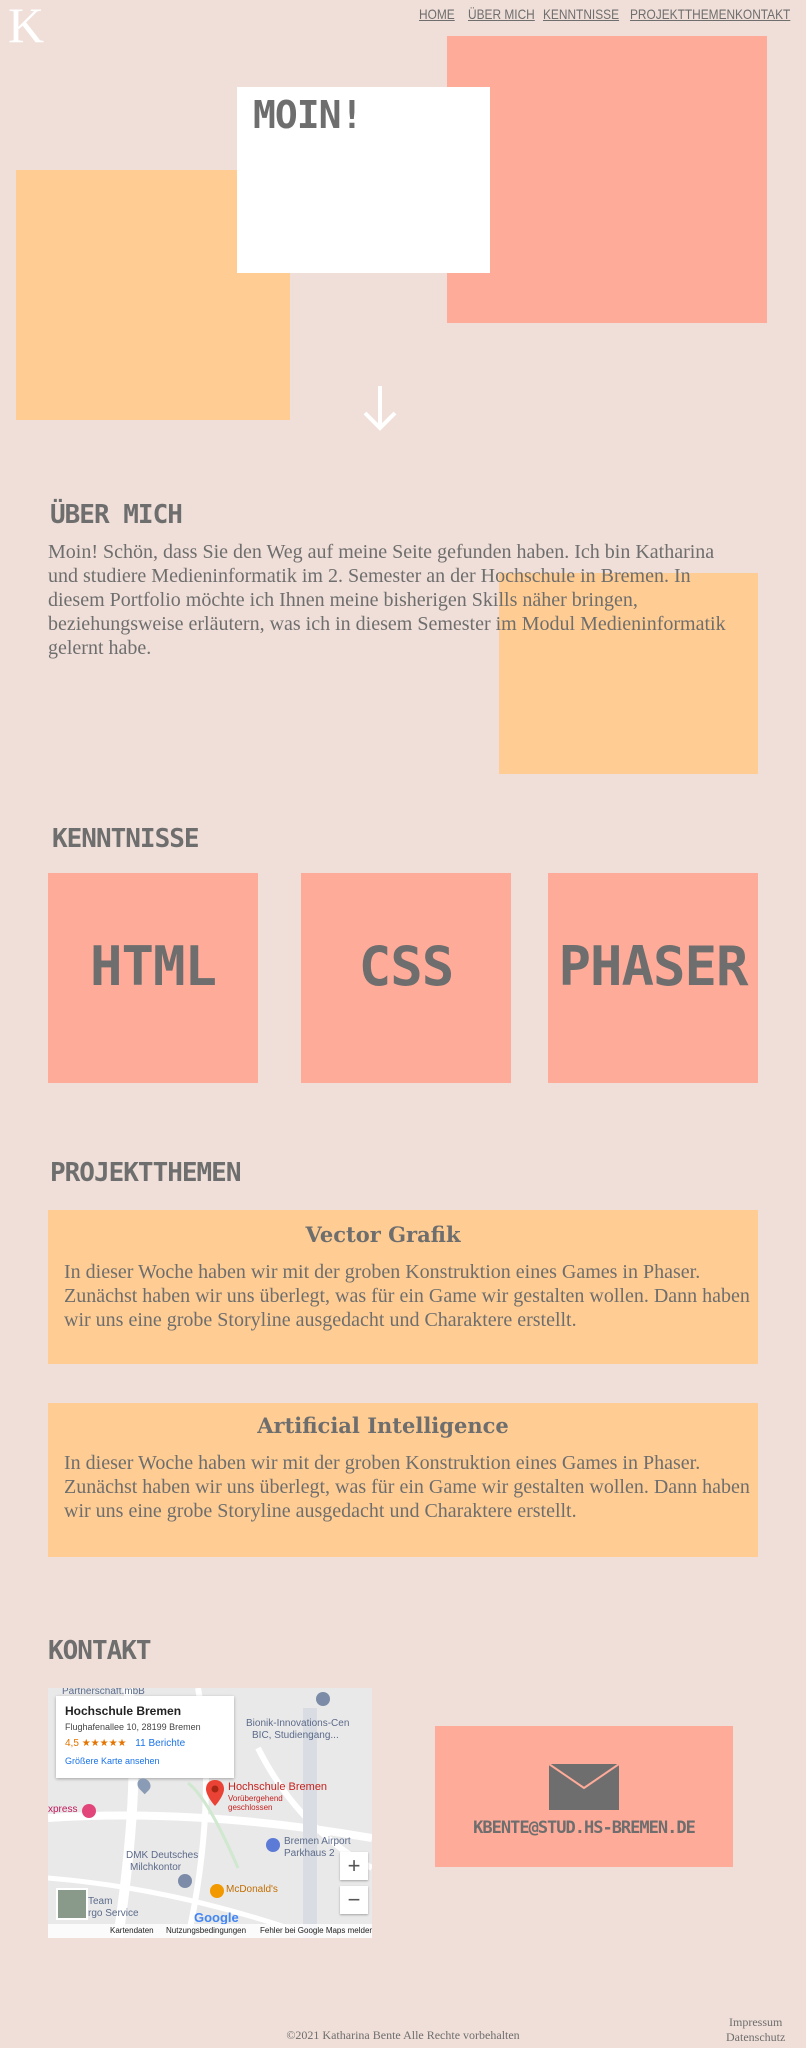 This screenshot has width=806, height=2048. I want to click on skill-card-css: CSS, so click(406, 978).